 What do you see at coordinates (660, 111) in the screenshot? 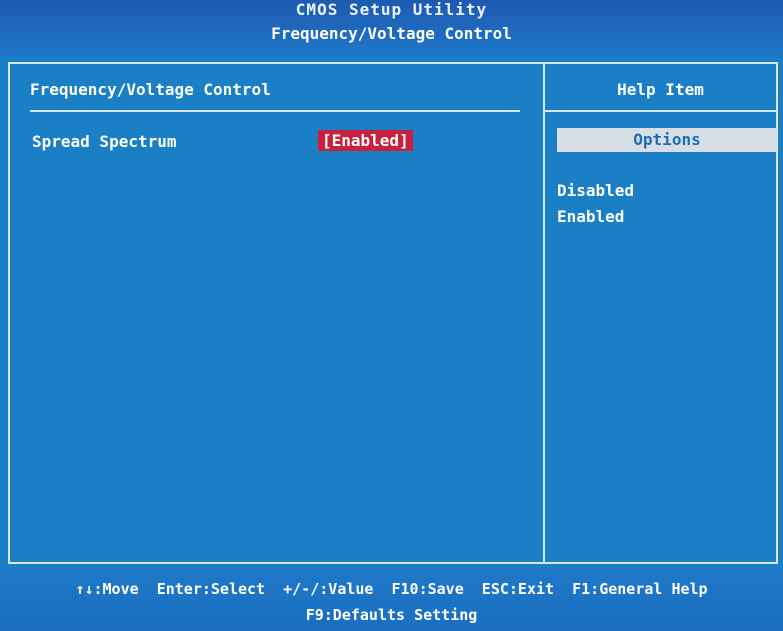
I see `help-divider` at bounding box center [660, 111].